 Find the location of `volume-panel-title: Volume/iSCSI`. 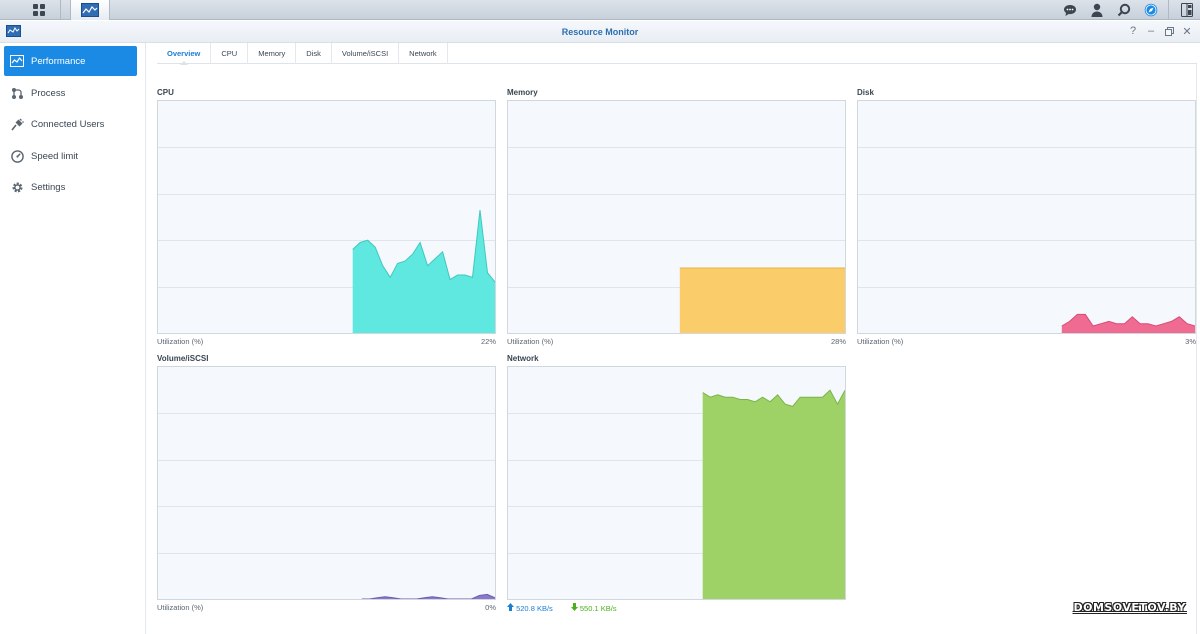

volume-panel-title: Volume/iSCSI is located at coordinates (183, 358).